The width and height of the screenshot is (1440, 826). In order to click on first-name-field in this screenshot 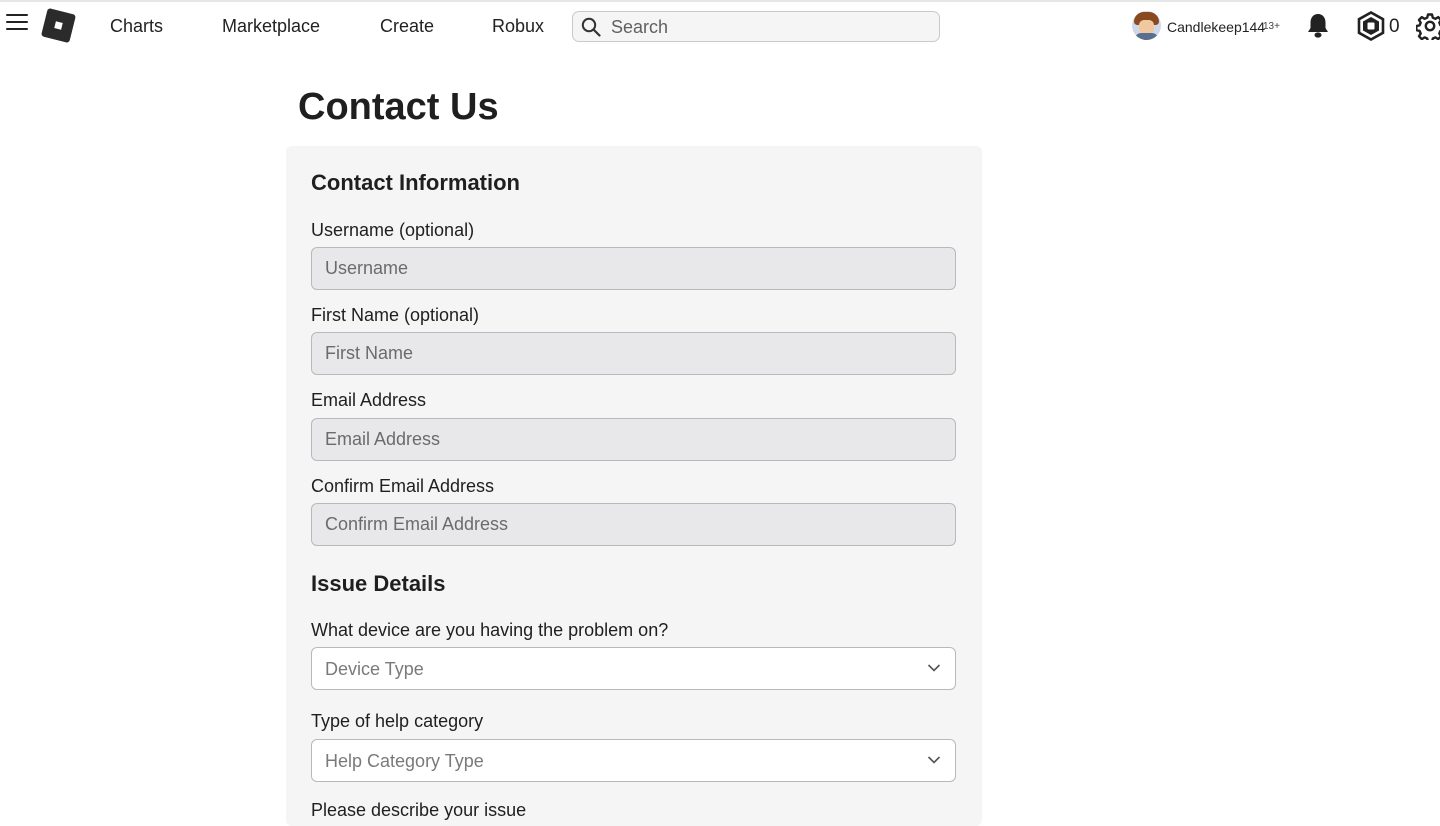, I will do `click(633, 353)`.